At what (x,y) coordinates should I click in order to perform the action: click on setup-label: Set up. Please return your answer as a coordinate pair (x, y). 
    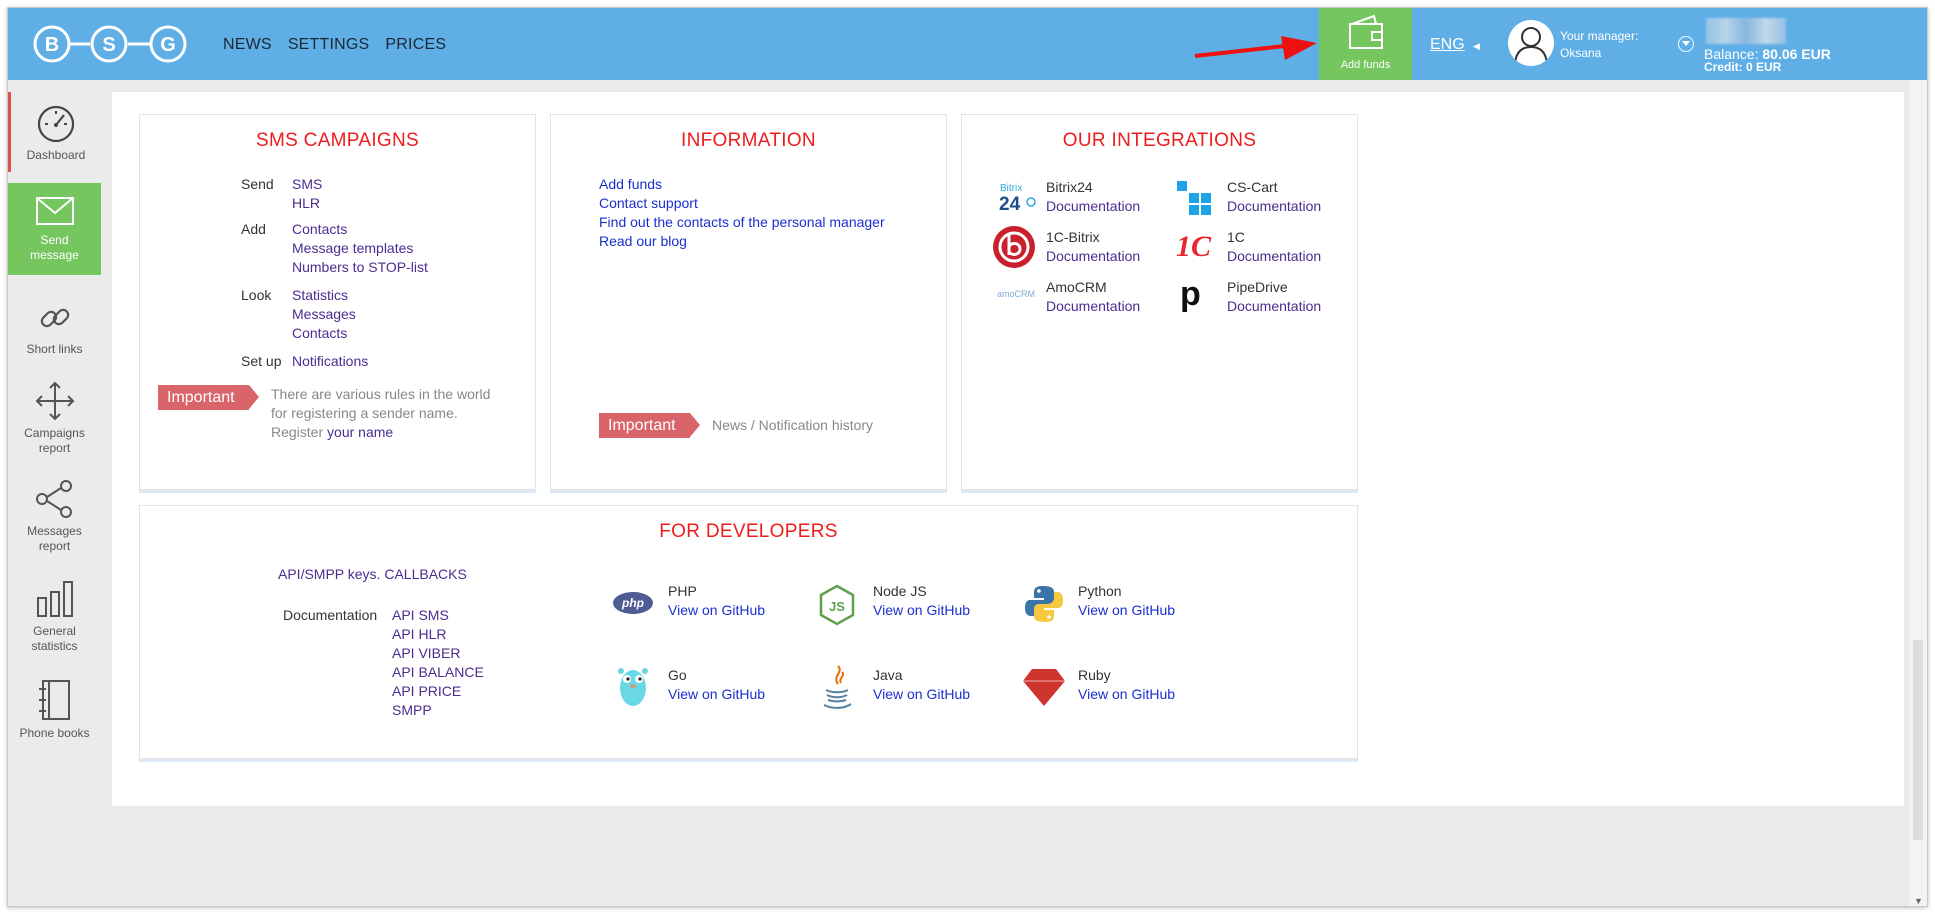
    Looking at the image, I should click on (261, 361).